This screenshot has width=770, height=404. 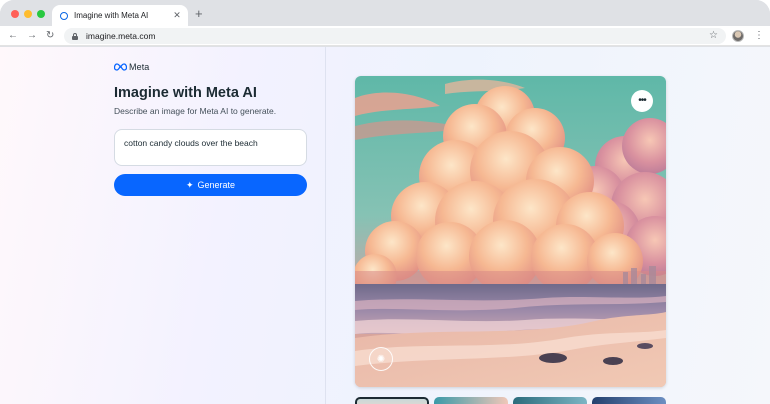 What do you see at coordinates (120, 36) in the screenshot?
I see `url-text: imagine.meta.com` at bounding box center [120, 36].